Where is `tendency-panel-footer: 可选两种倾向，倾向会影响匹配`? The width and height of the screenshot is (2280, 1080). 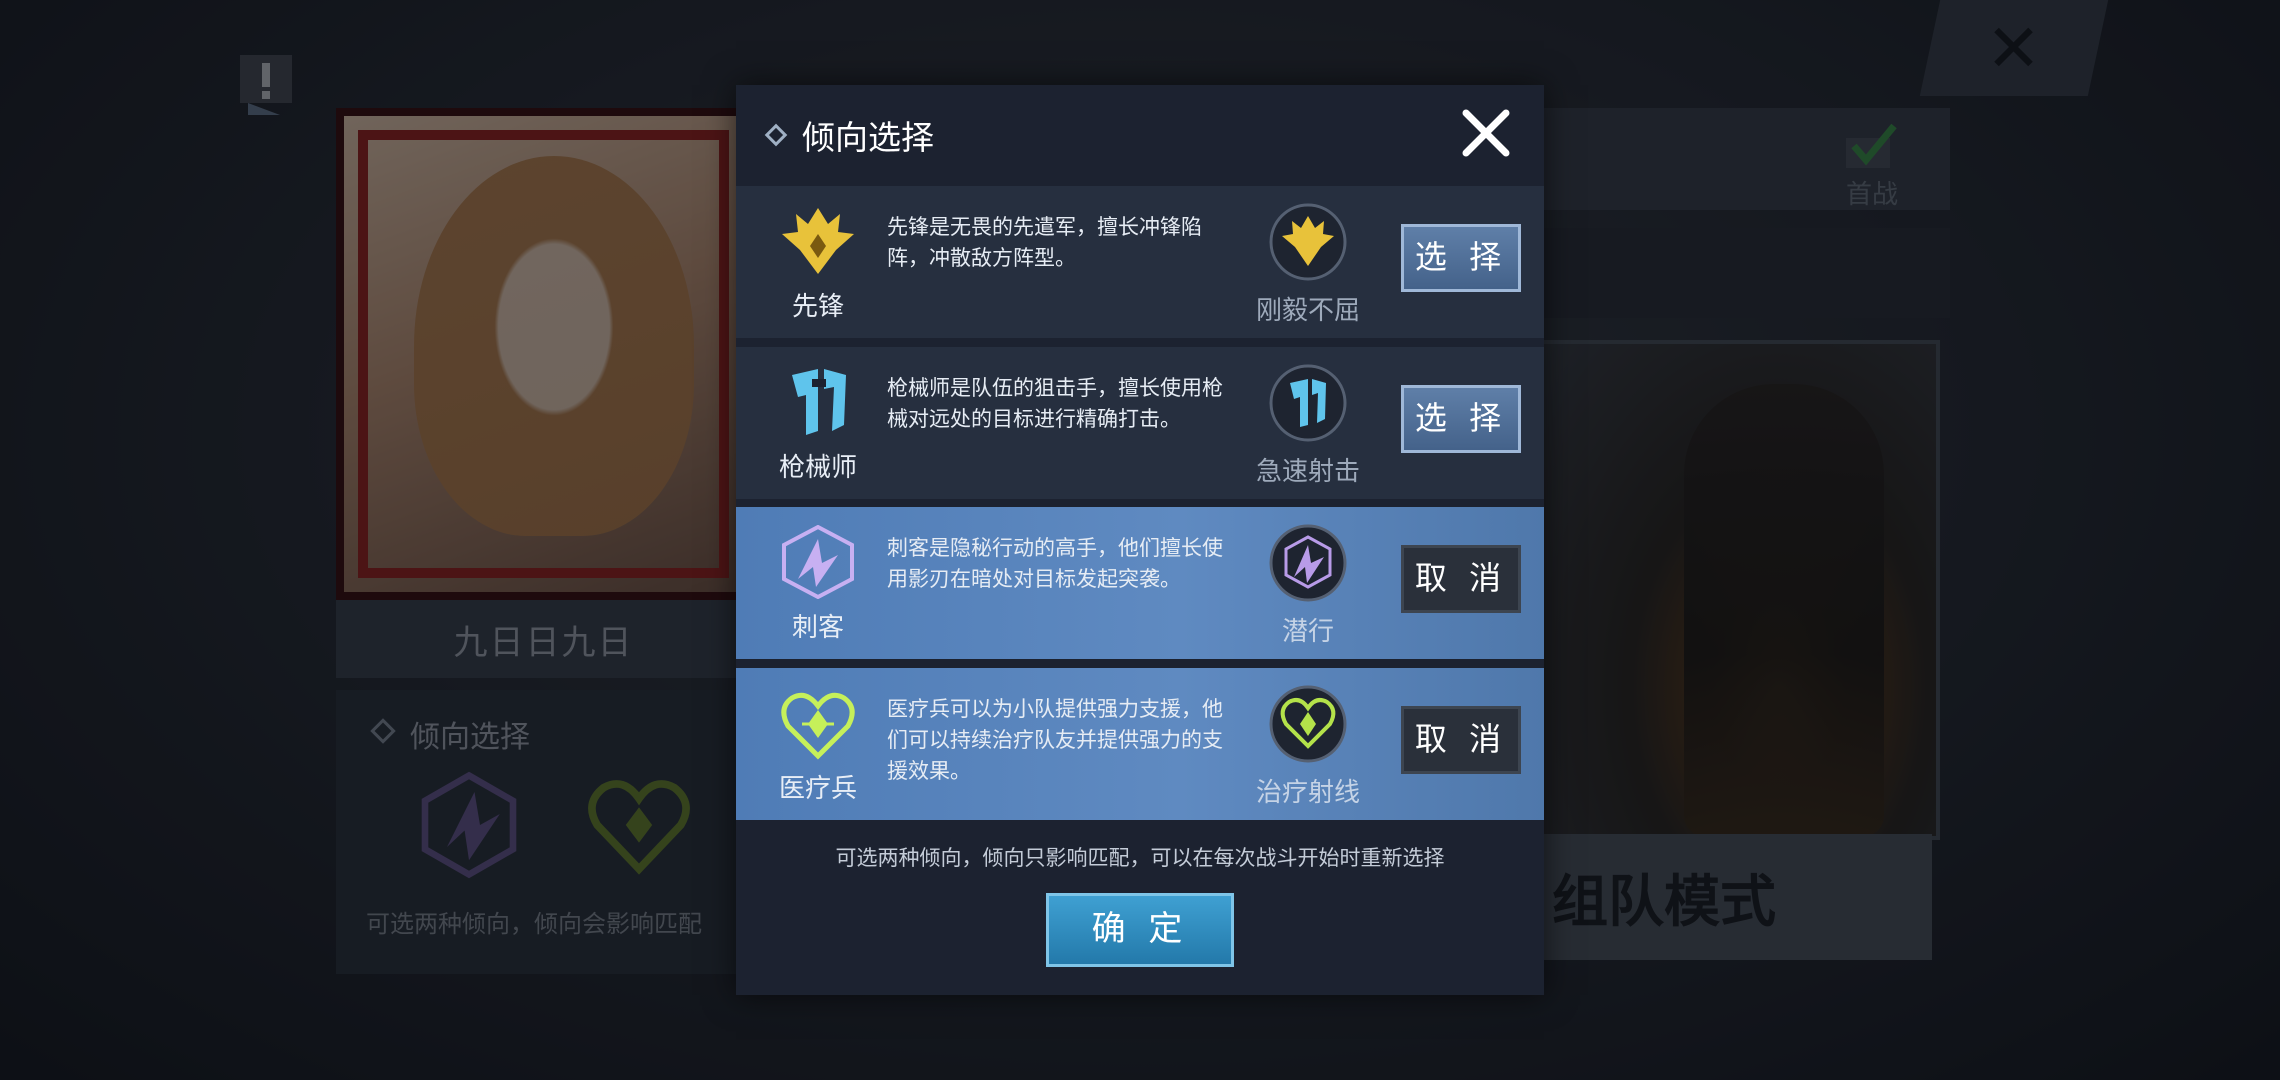 tendency-panel-footer: 可选两种倾向，倾向会影响匹配 is located at coordinates (534, 924).